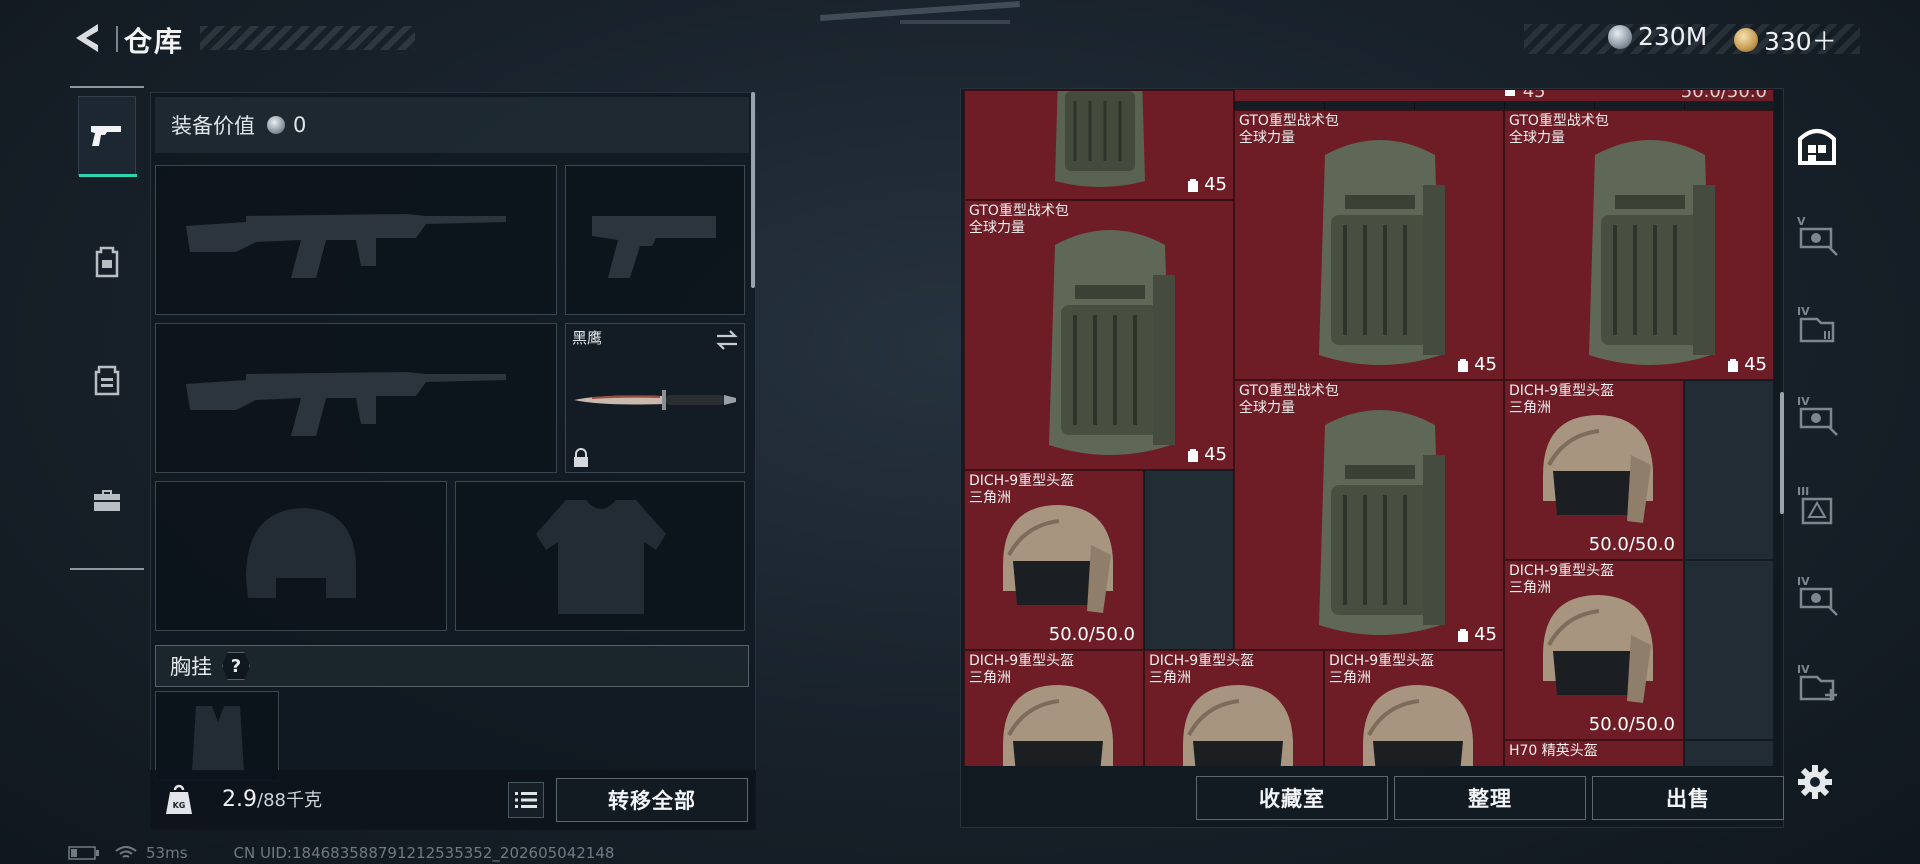 The width and height of the screenshot is (1920, 864). I want to click on sell-button: 出售, so click(1688, 798).